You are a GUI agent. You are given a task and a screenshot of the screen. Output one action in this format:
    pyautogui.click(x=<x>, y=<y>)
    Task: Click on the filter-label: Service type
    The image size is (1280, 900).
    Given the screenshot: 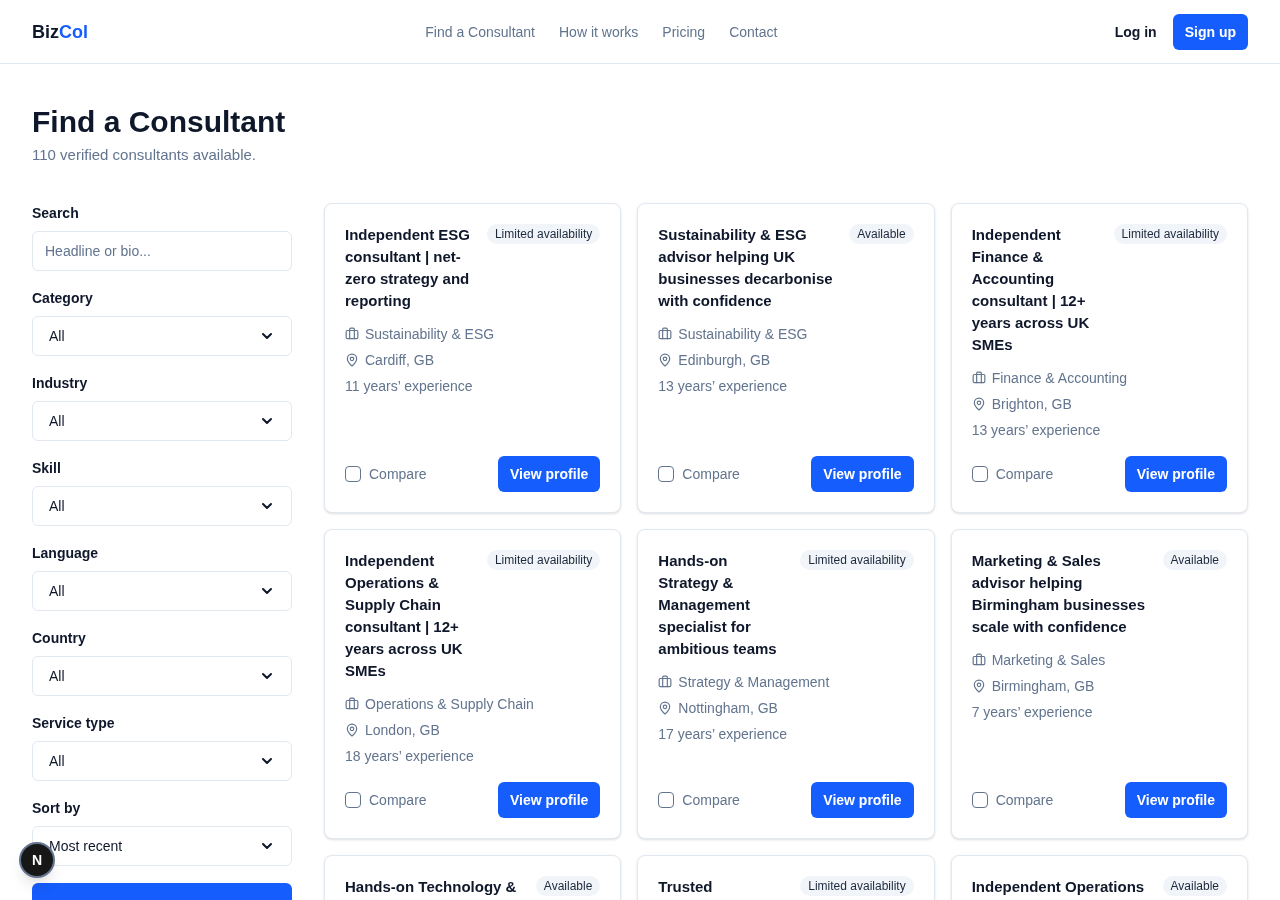 What is the action you would take?
    pyautogui.click(x=74, y=723)
    